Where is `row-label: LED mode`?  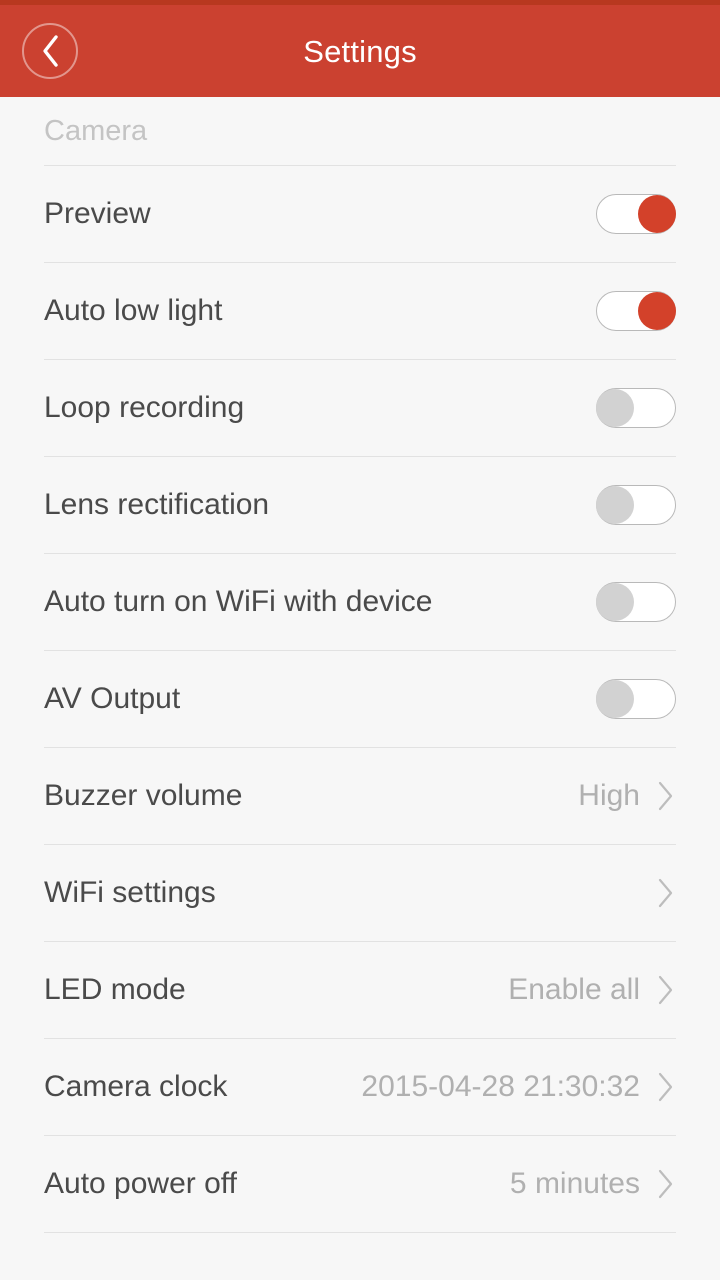
row-label: LED mode is located at coordinates (115, 989).